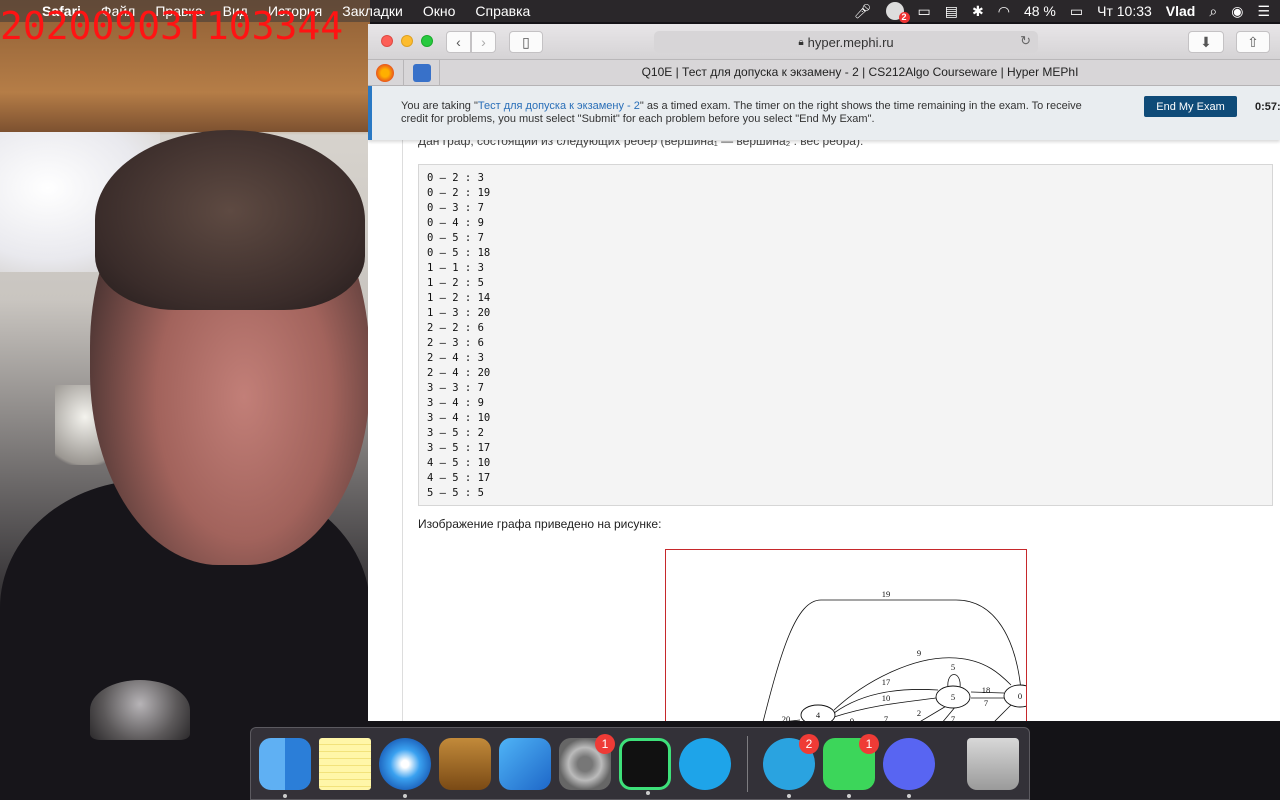  What do you see at coordinates (439, 11) in the screenshot?
I see `menu-window: Окно` at bounding box center [439, 11].